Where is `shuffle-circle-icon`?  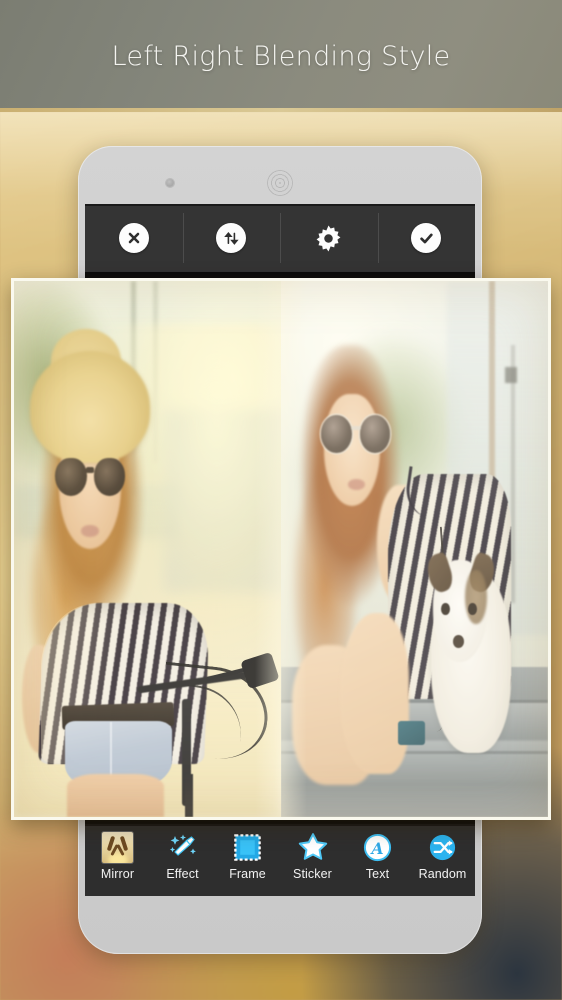
shuffle-circle-icon is located at coordinates (443, 847).